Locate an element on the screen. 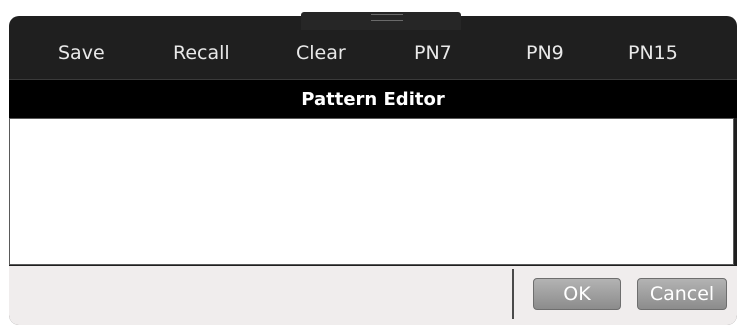  clear-button: Clear is located at coordinates (321, 53).